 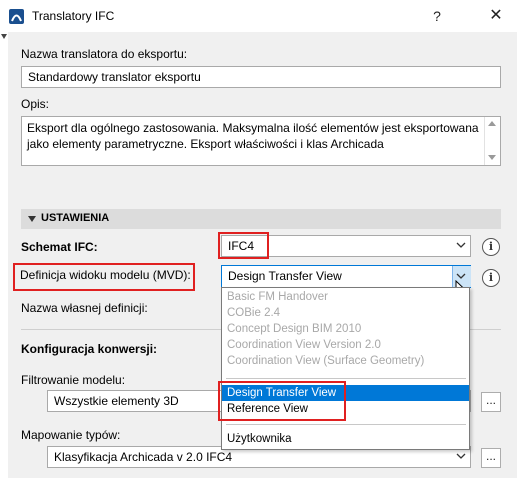 What do you see at coordinates (491, 278) in the screenshot?
I see `mvd-info-icon: i` at bounding box center [491, 278].